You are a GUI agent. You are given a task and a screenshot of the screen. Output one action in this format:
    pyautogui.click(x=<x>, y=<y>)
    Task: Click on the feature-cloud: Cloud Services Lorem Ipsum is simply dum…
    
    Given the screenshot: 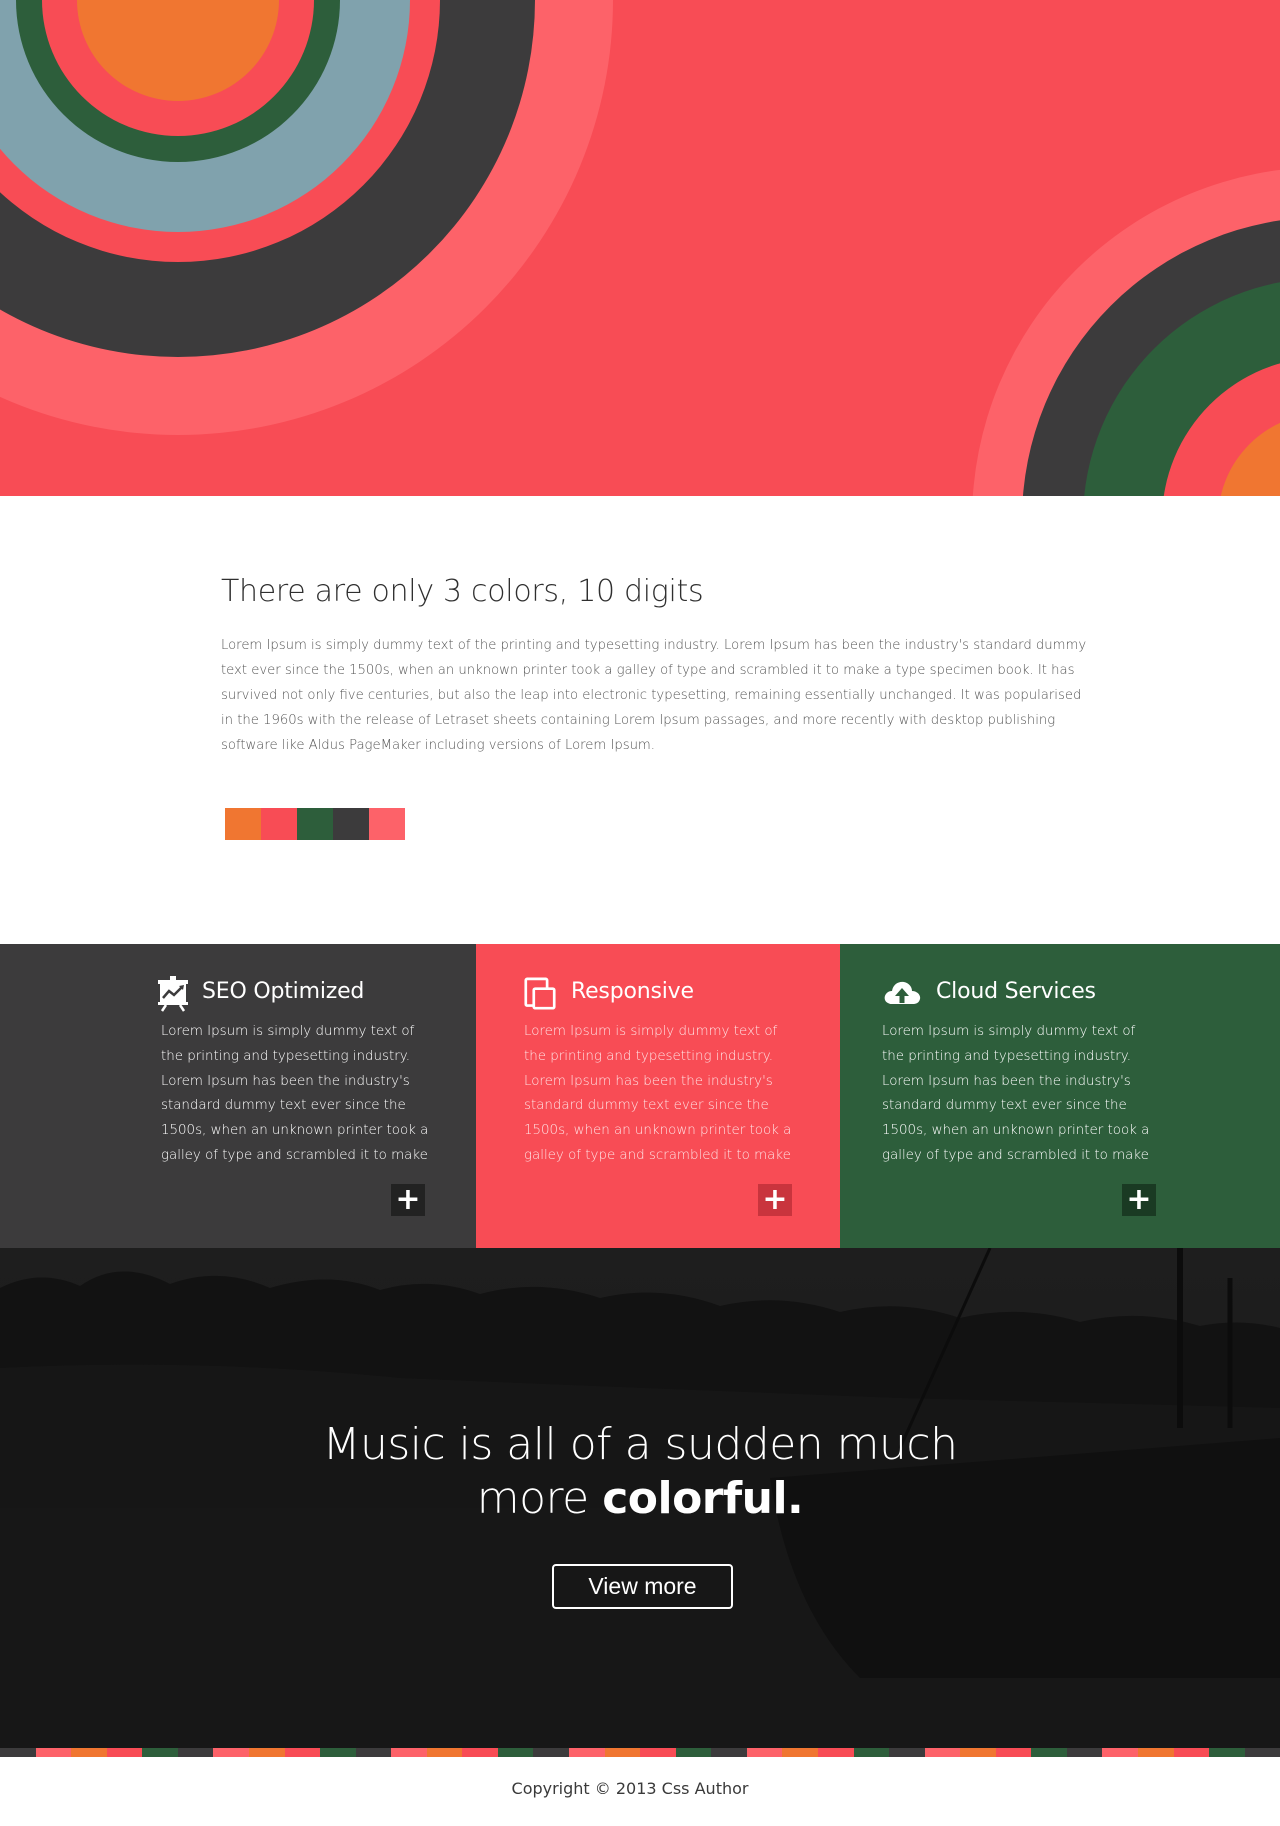 What is the action you would take?
    pyautogui.click(x=1060, y=1096)
    